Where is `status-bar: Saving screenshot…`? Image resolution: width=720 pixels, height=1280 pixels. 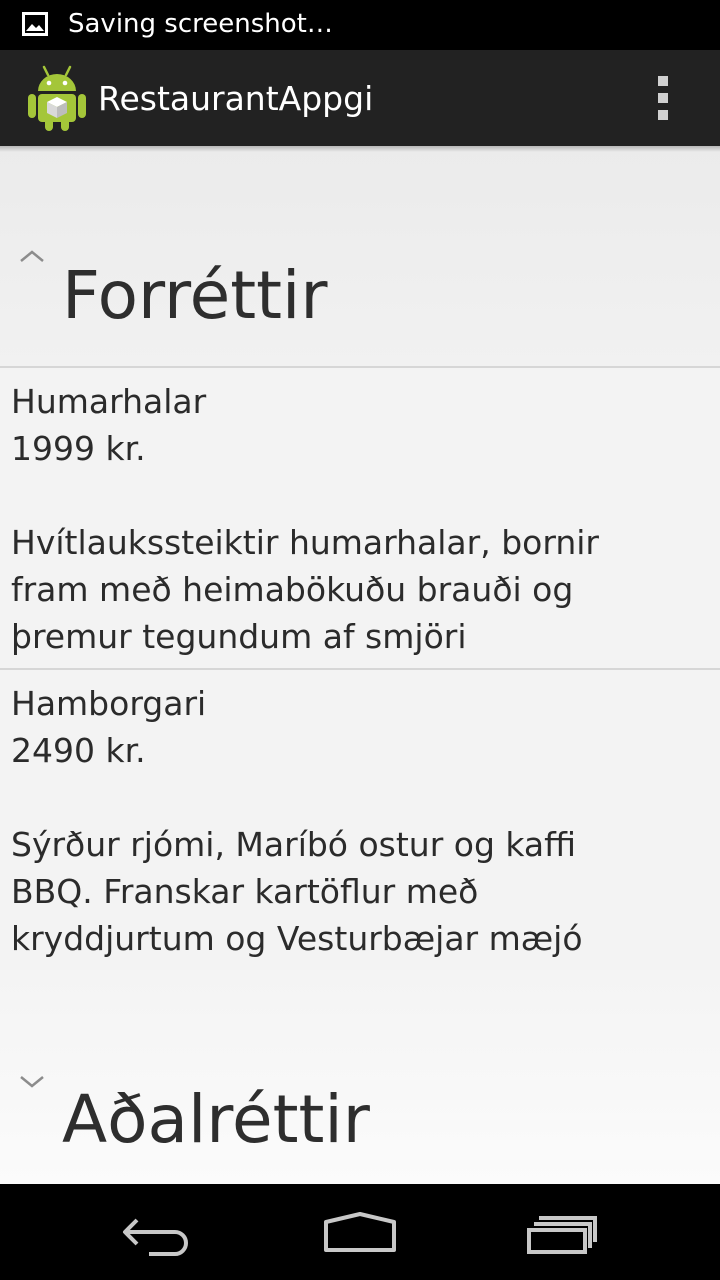 status-bar: Saving screenshot… is located at coordinates (360, 25).